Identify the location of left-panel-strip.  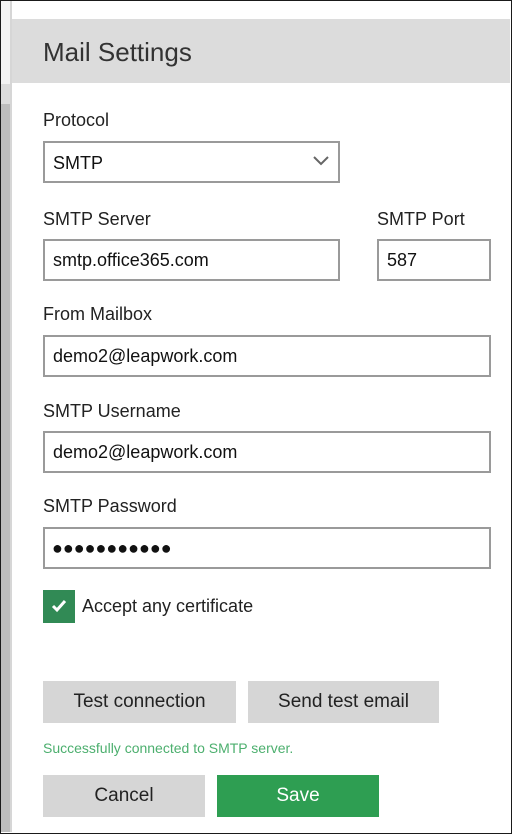
(5, 94).